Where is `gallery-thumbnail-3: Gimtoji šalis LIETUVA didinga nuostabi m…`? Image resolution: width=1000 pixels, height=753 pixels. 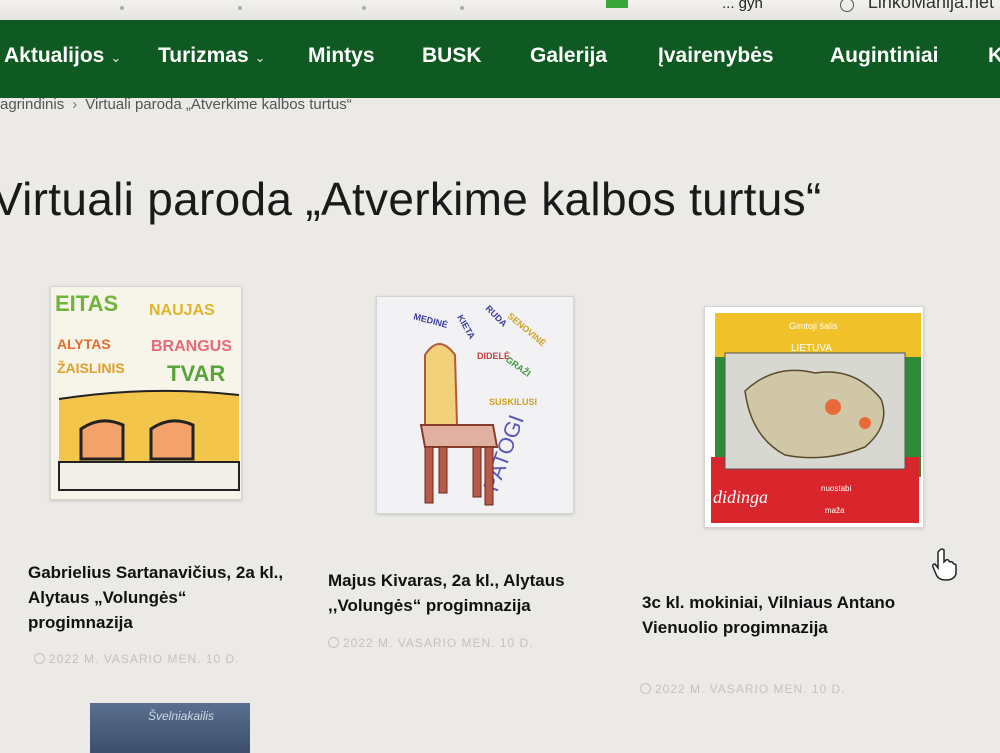 gallery-thumbnail-3: Gimtoji šalis LIETUVA didinga nuostabi m… is located at coordinates (814, 417).